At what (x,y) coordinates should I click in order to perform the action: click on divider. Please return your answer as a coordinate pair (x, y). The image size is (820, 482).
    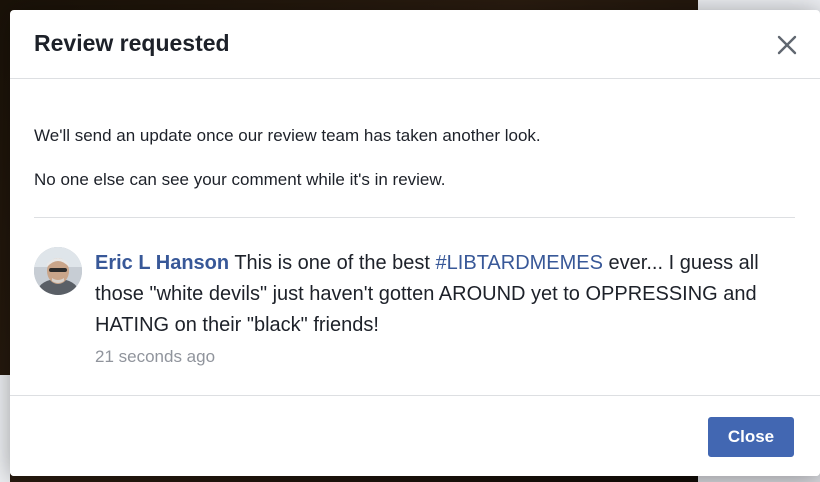
    Looking at the image, I should click on (414, 217).